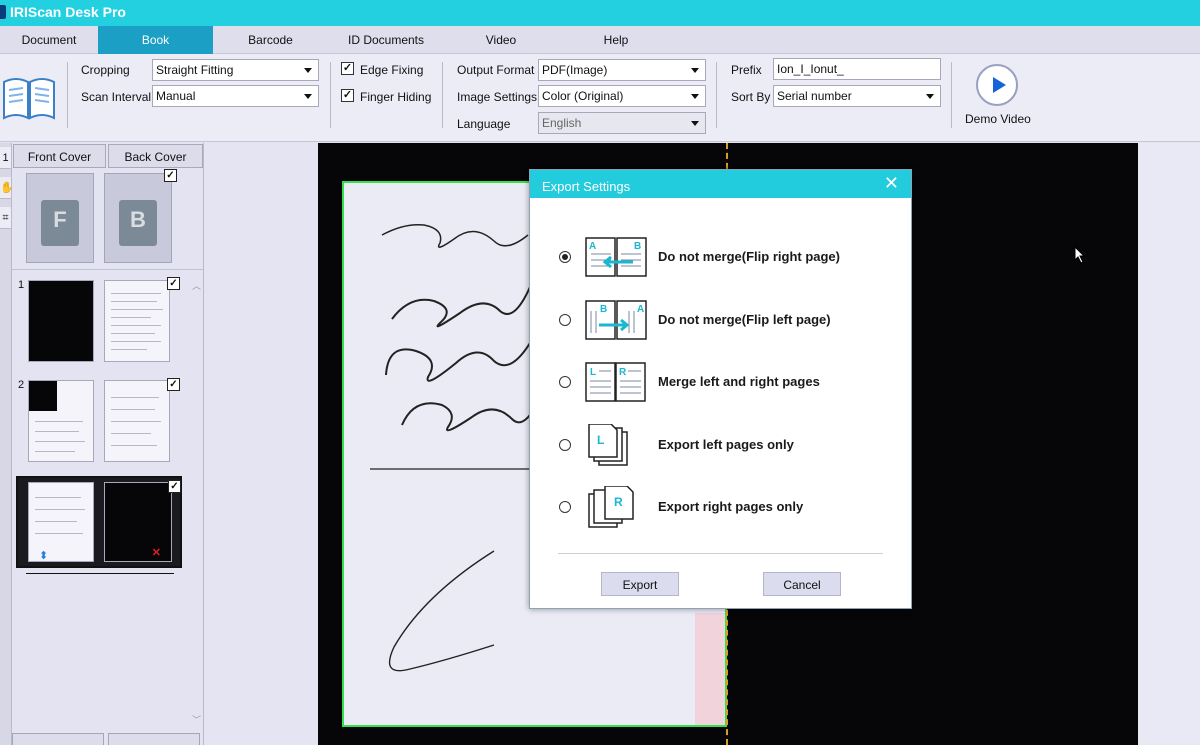 The width and height of the screenshot is (1200, 745). I want to click on page-thumbnail-right: ✕, so click(138, 522).